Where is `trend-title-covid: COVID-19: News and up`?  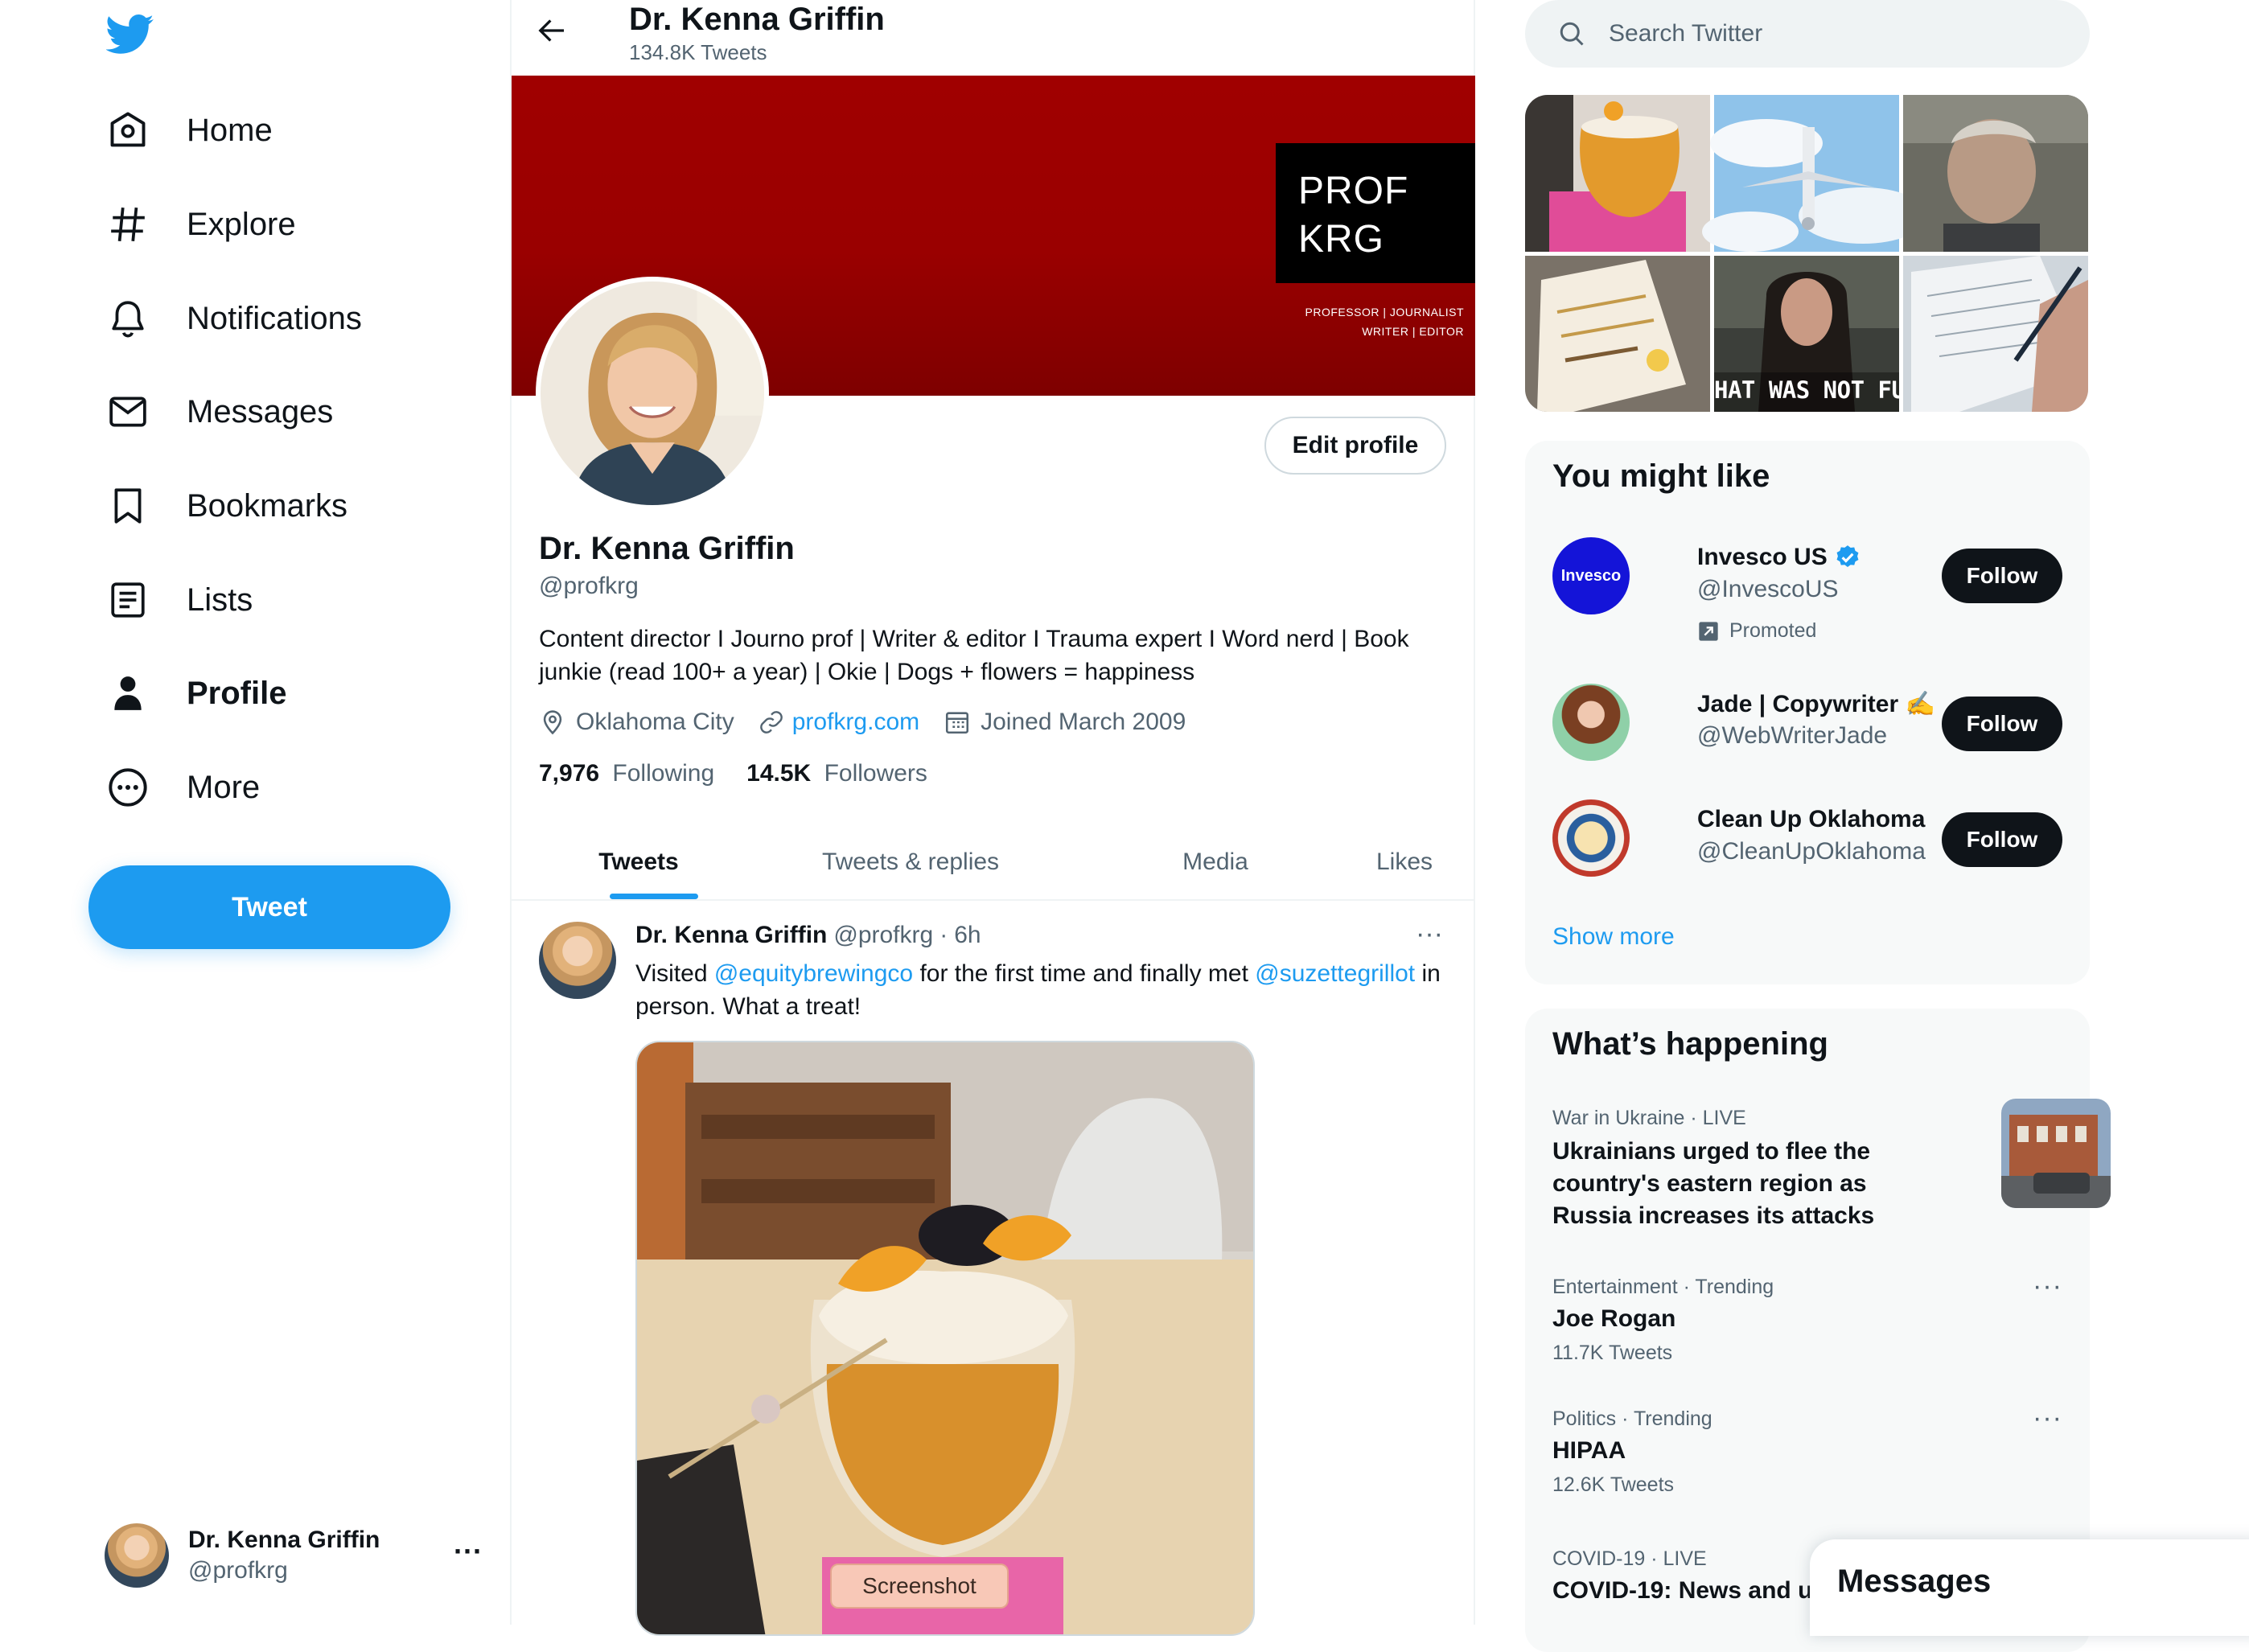 trend-title-covid: COVID-19: News and up is located at coordinates (1690, 1590).